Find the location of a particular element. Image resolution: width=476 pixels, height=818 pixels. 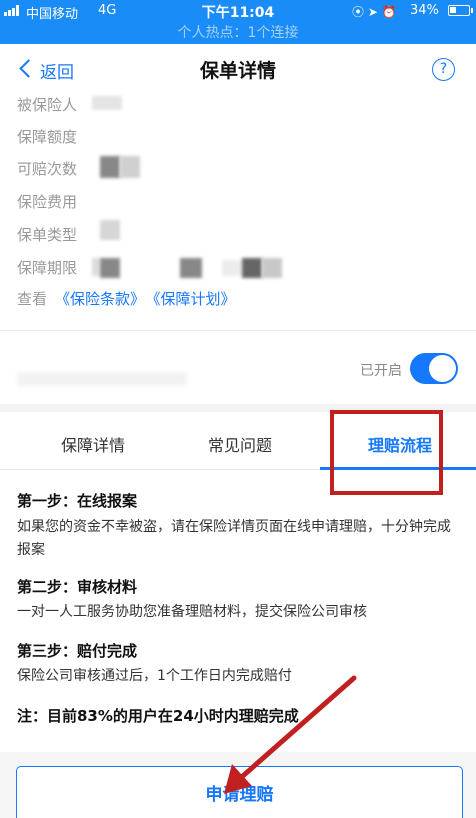

step-2-title: 第二步：审核材料 is located at coordinates (77, 587).